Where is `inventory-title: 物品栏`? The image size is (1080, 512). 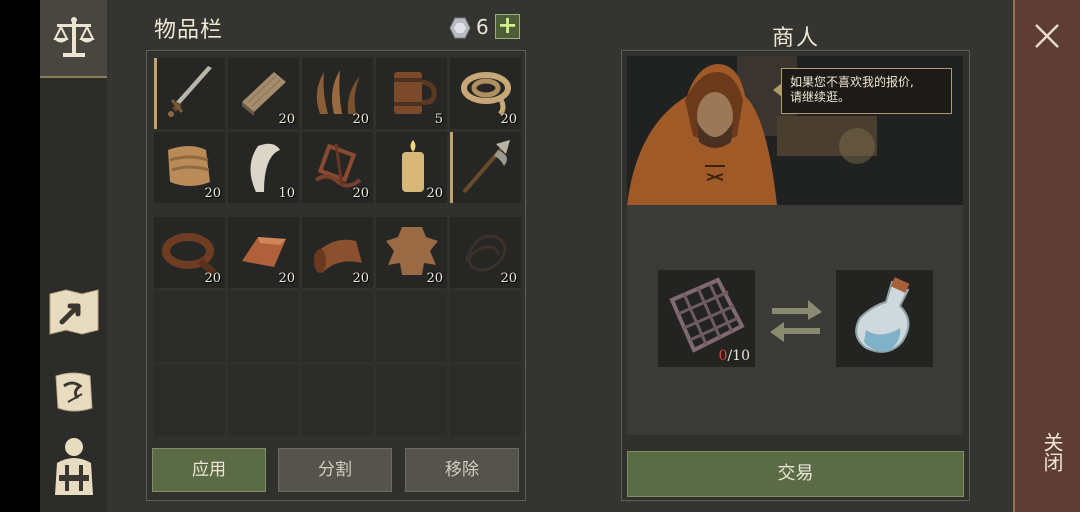 inventory-title: 物品栏 is located at coordinates (189, 30).